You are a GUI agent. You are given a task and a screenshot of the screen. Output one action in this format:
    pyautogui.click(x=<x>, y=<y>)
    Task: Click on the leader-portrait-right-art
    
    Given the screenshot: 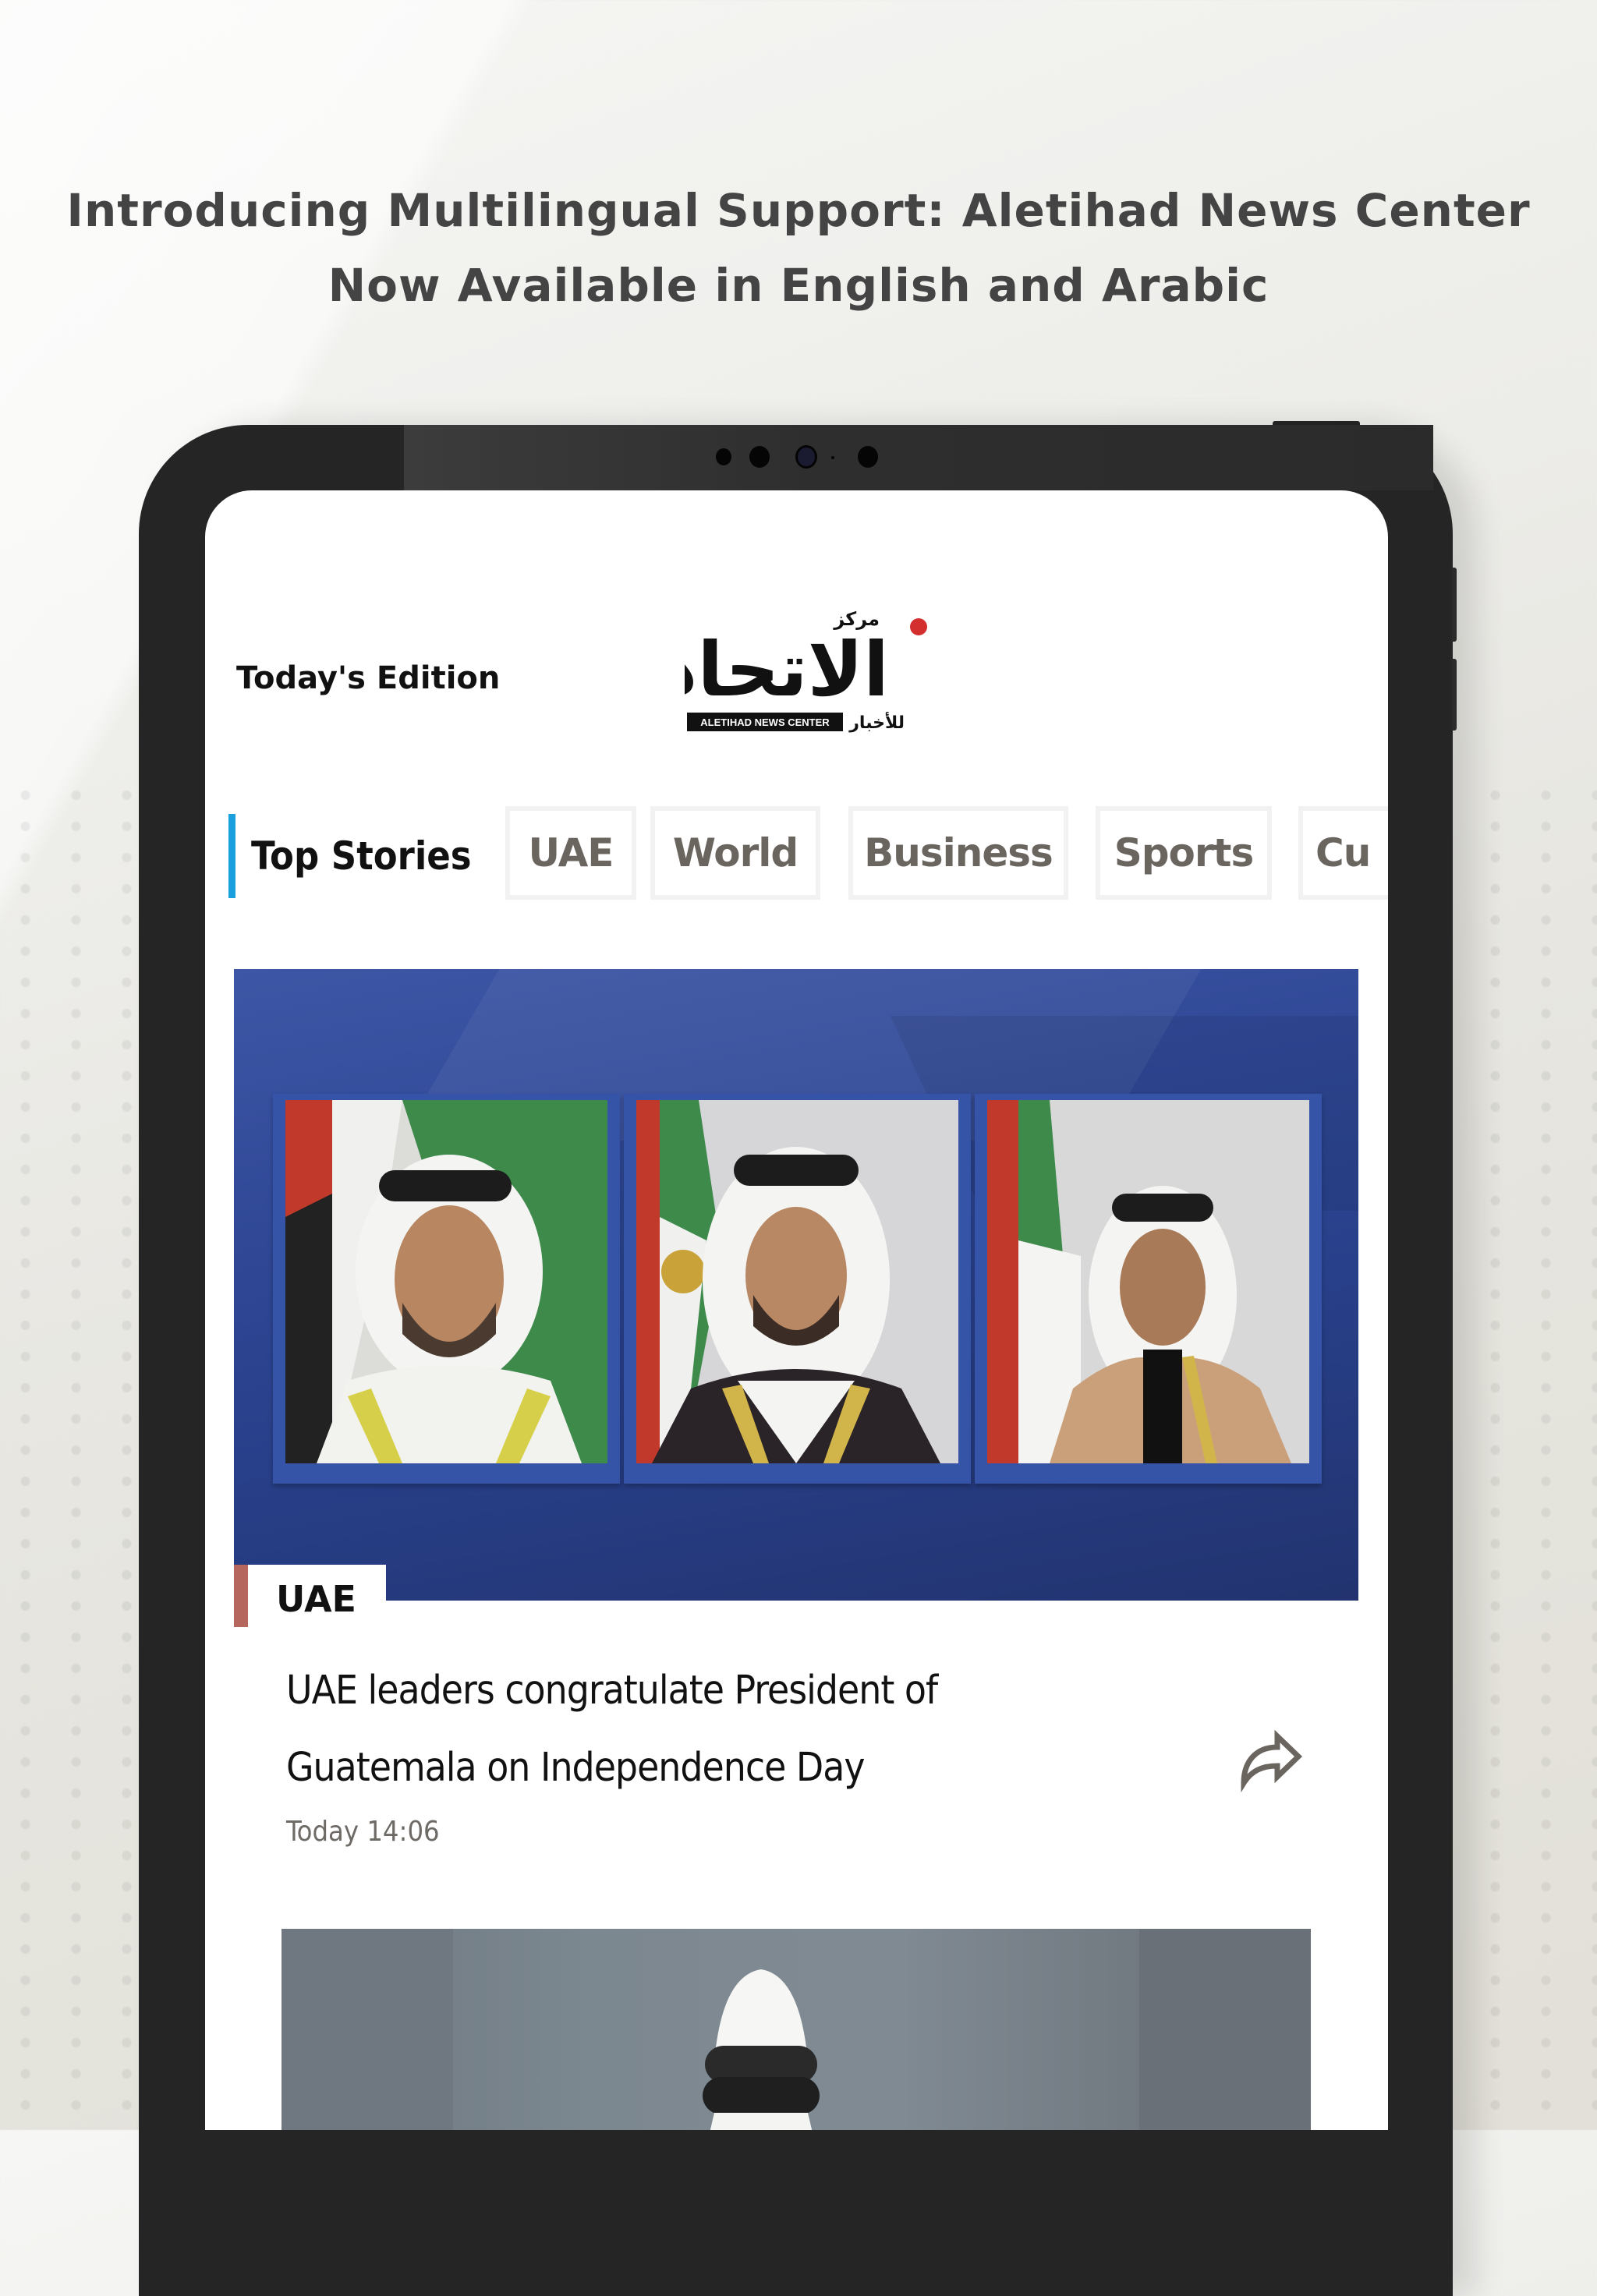 What is the action you would take?
    pyautogui.click(x=1148, y=1281)
    